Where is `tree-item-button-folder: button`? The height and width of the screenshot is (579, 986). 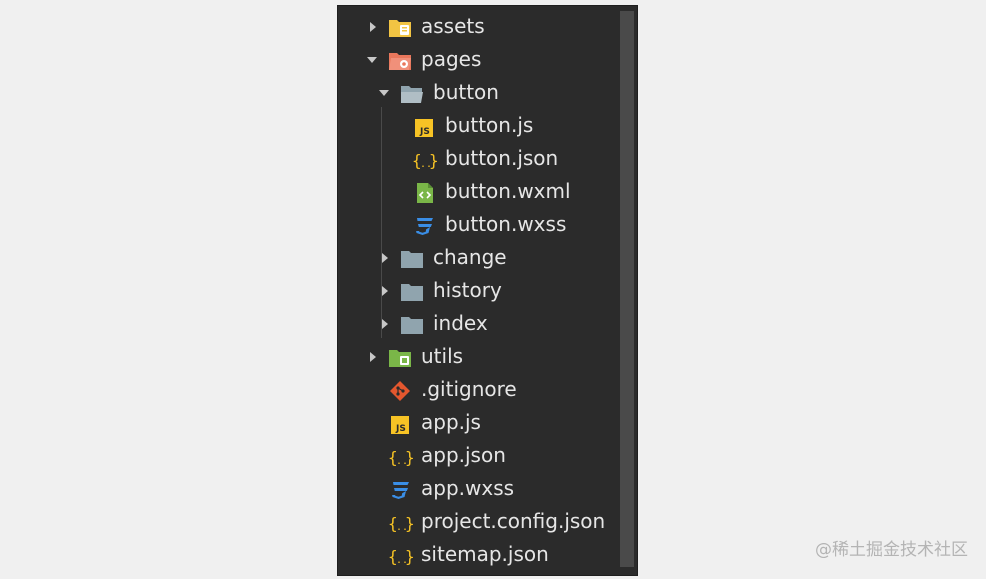
tree-item-button-folder: button is located at coordinates (479, 92).